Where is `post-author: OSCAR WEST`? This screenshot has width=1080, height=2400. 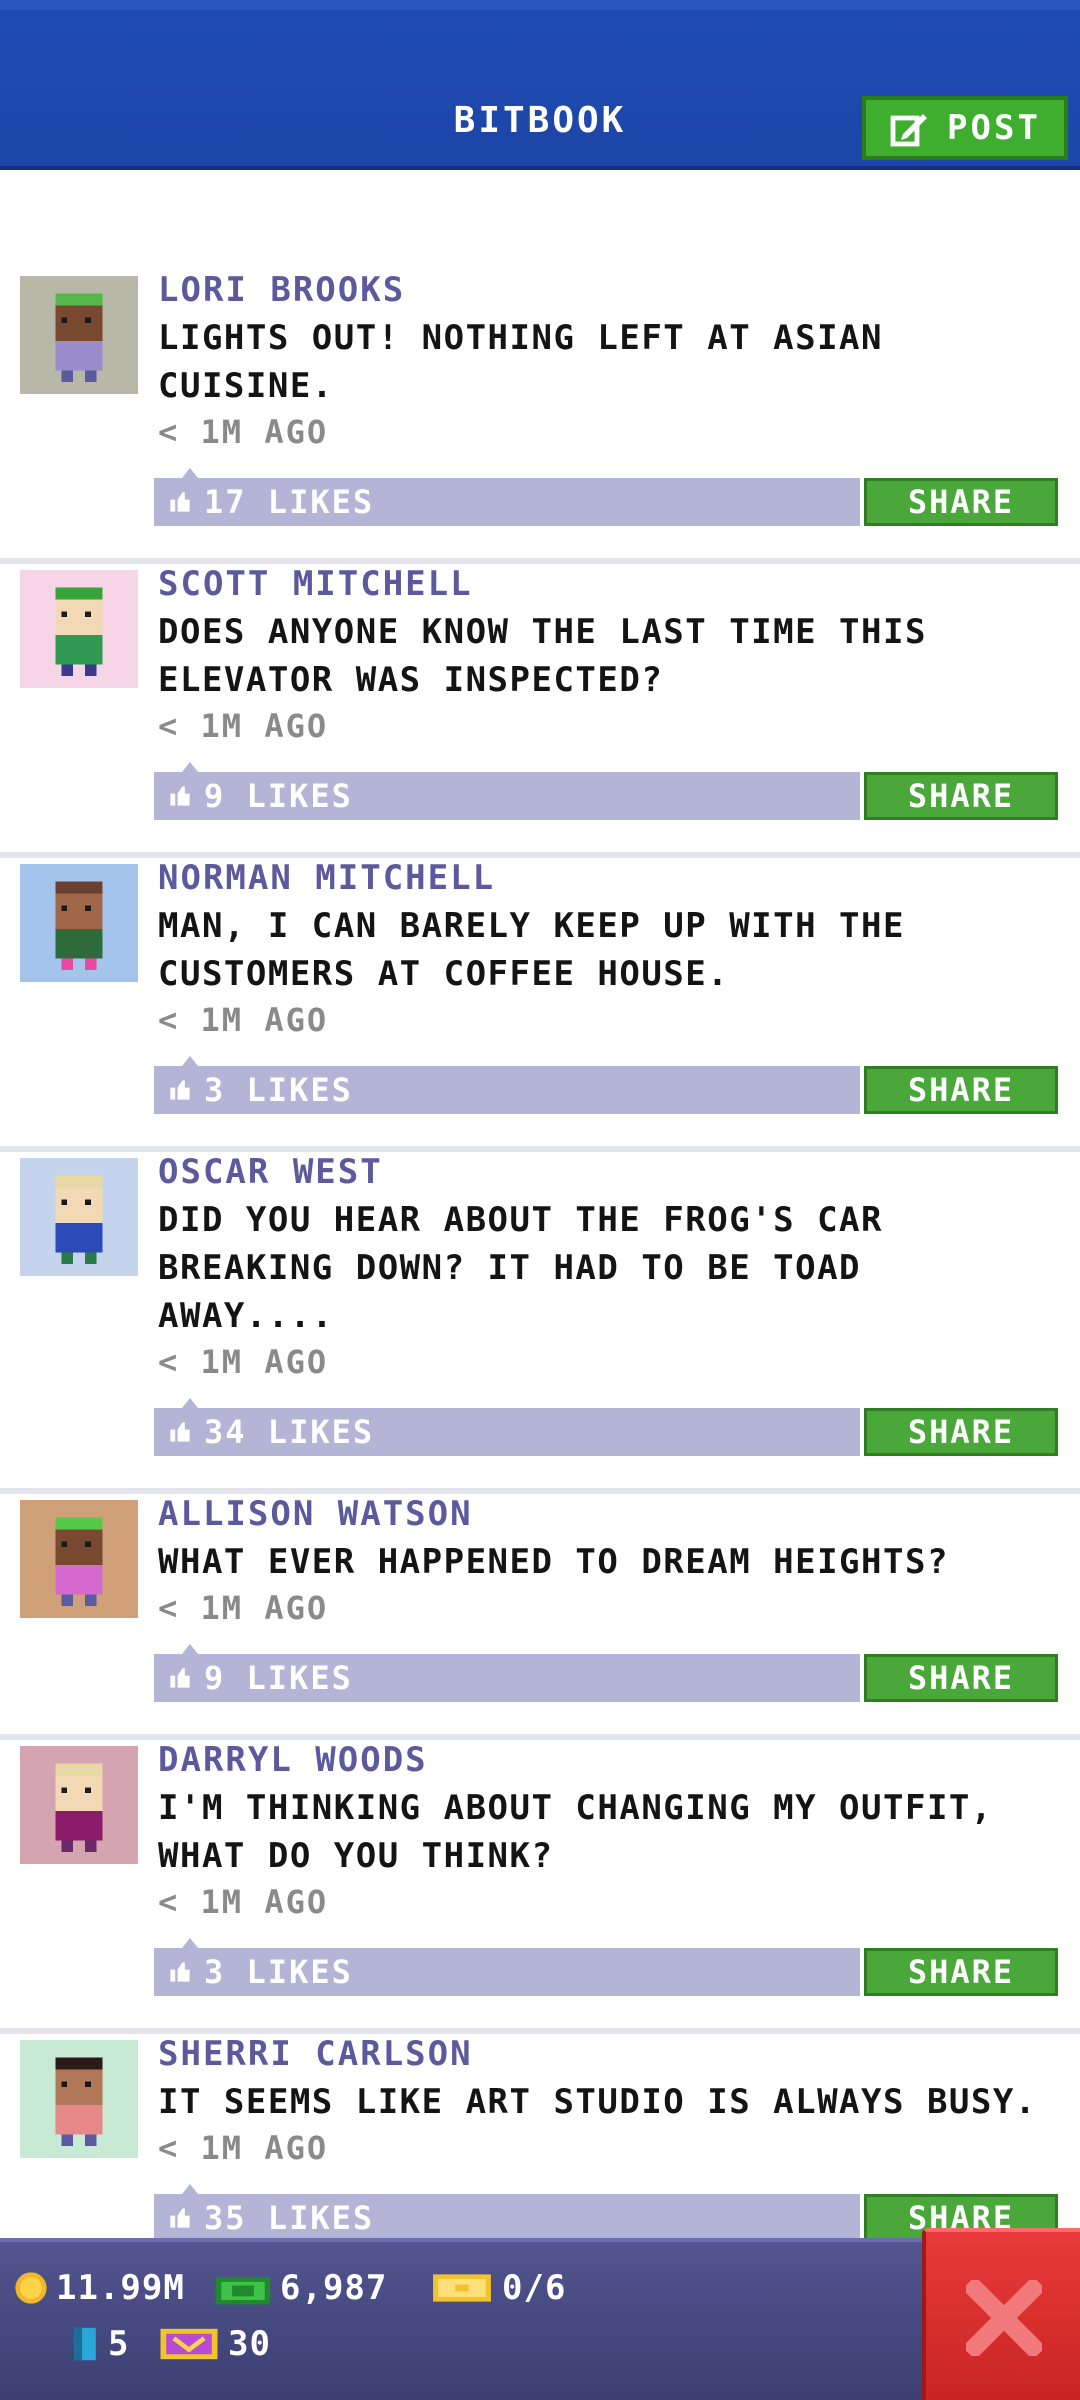 post-author: OSCAR WEST is located at coordinates (270, 1172).